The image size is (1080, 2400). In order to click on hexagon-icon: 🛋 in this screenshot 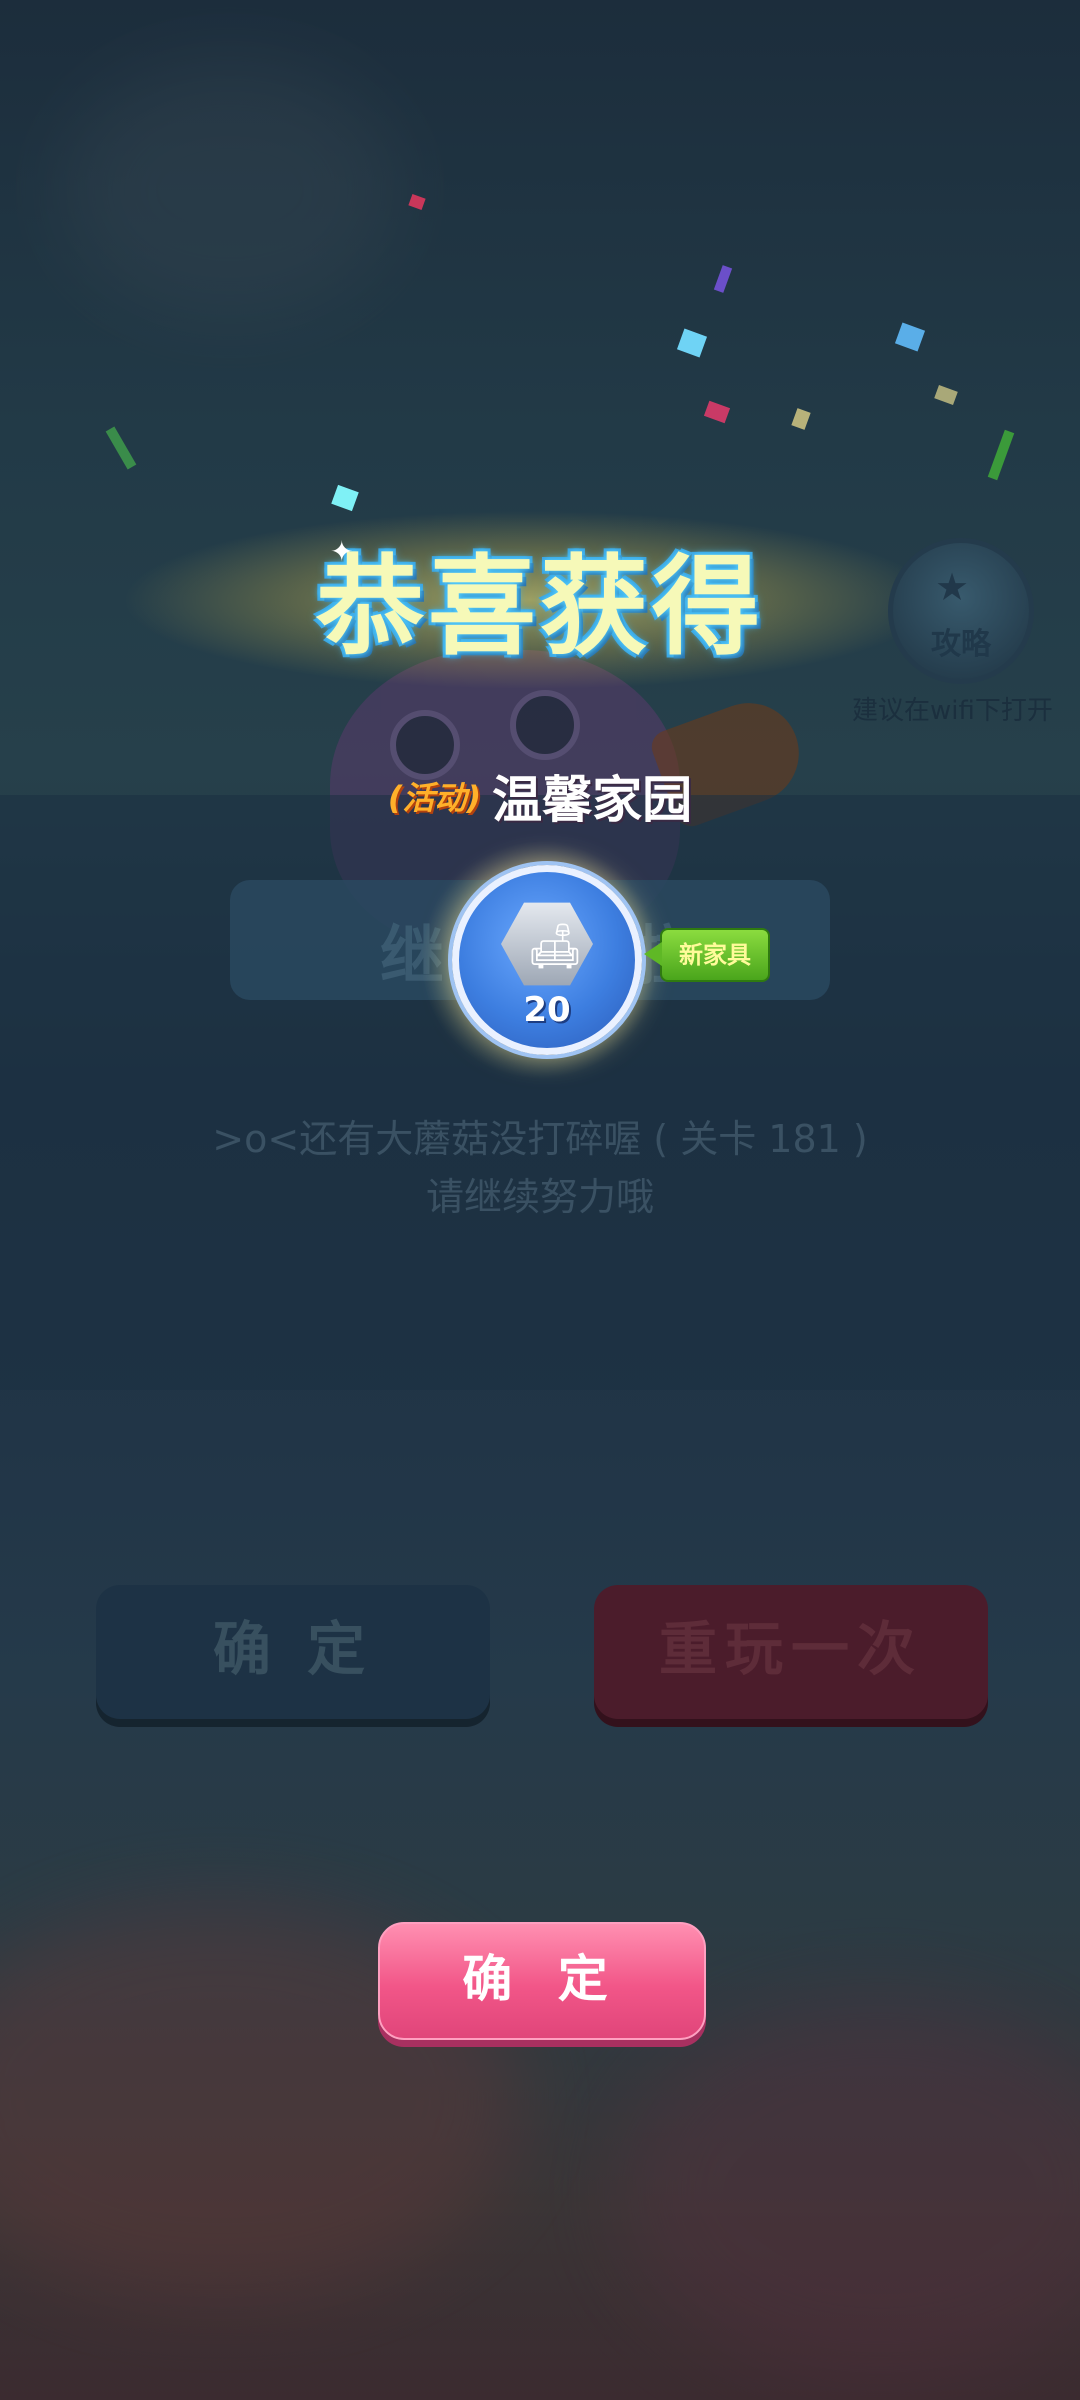, I will do `click(547, 944)`.